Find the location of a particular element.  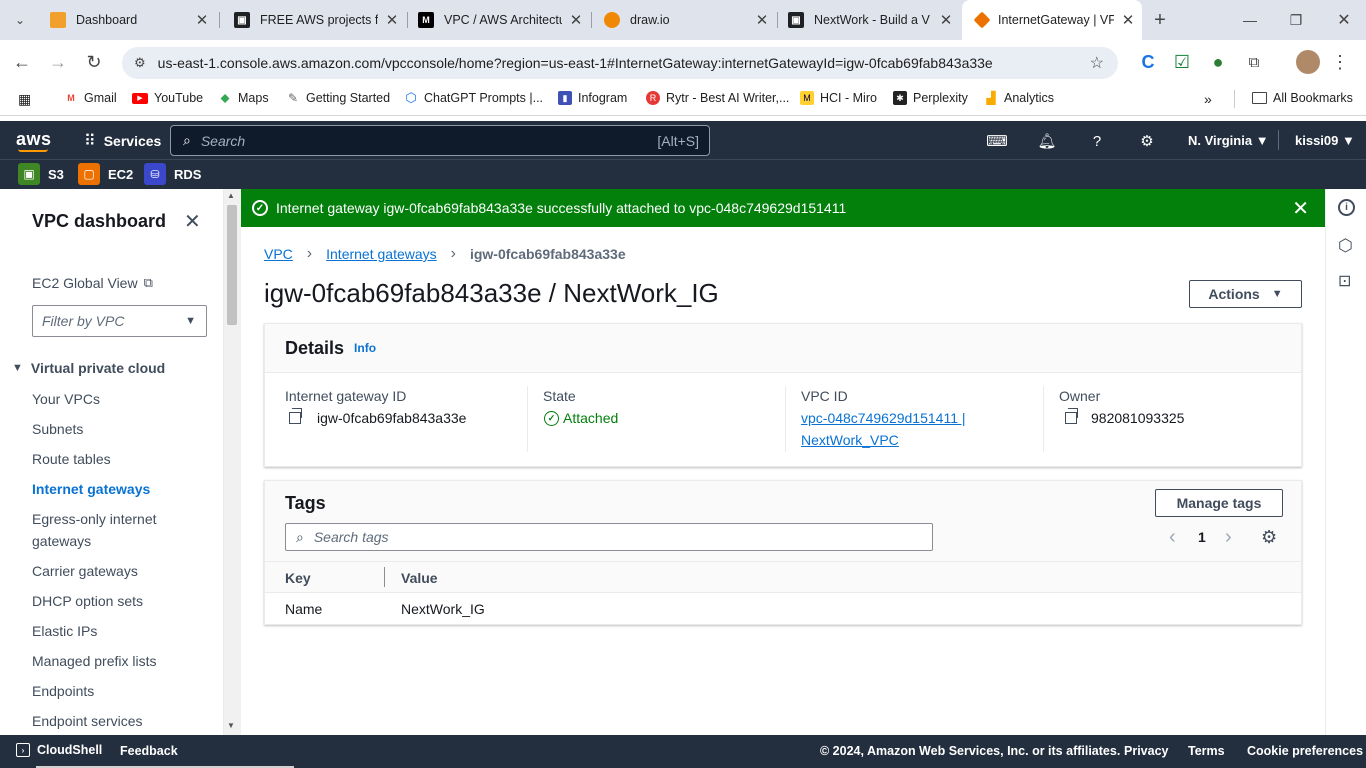

favorite-ec2: ▢ EC2 is located at coordinates (105, 174).